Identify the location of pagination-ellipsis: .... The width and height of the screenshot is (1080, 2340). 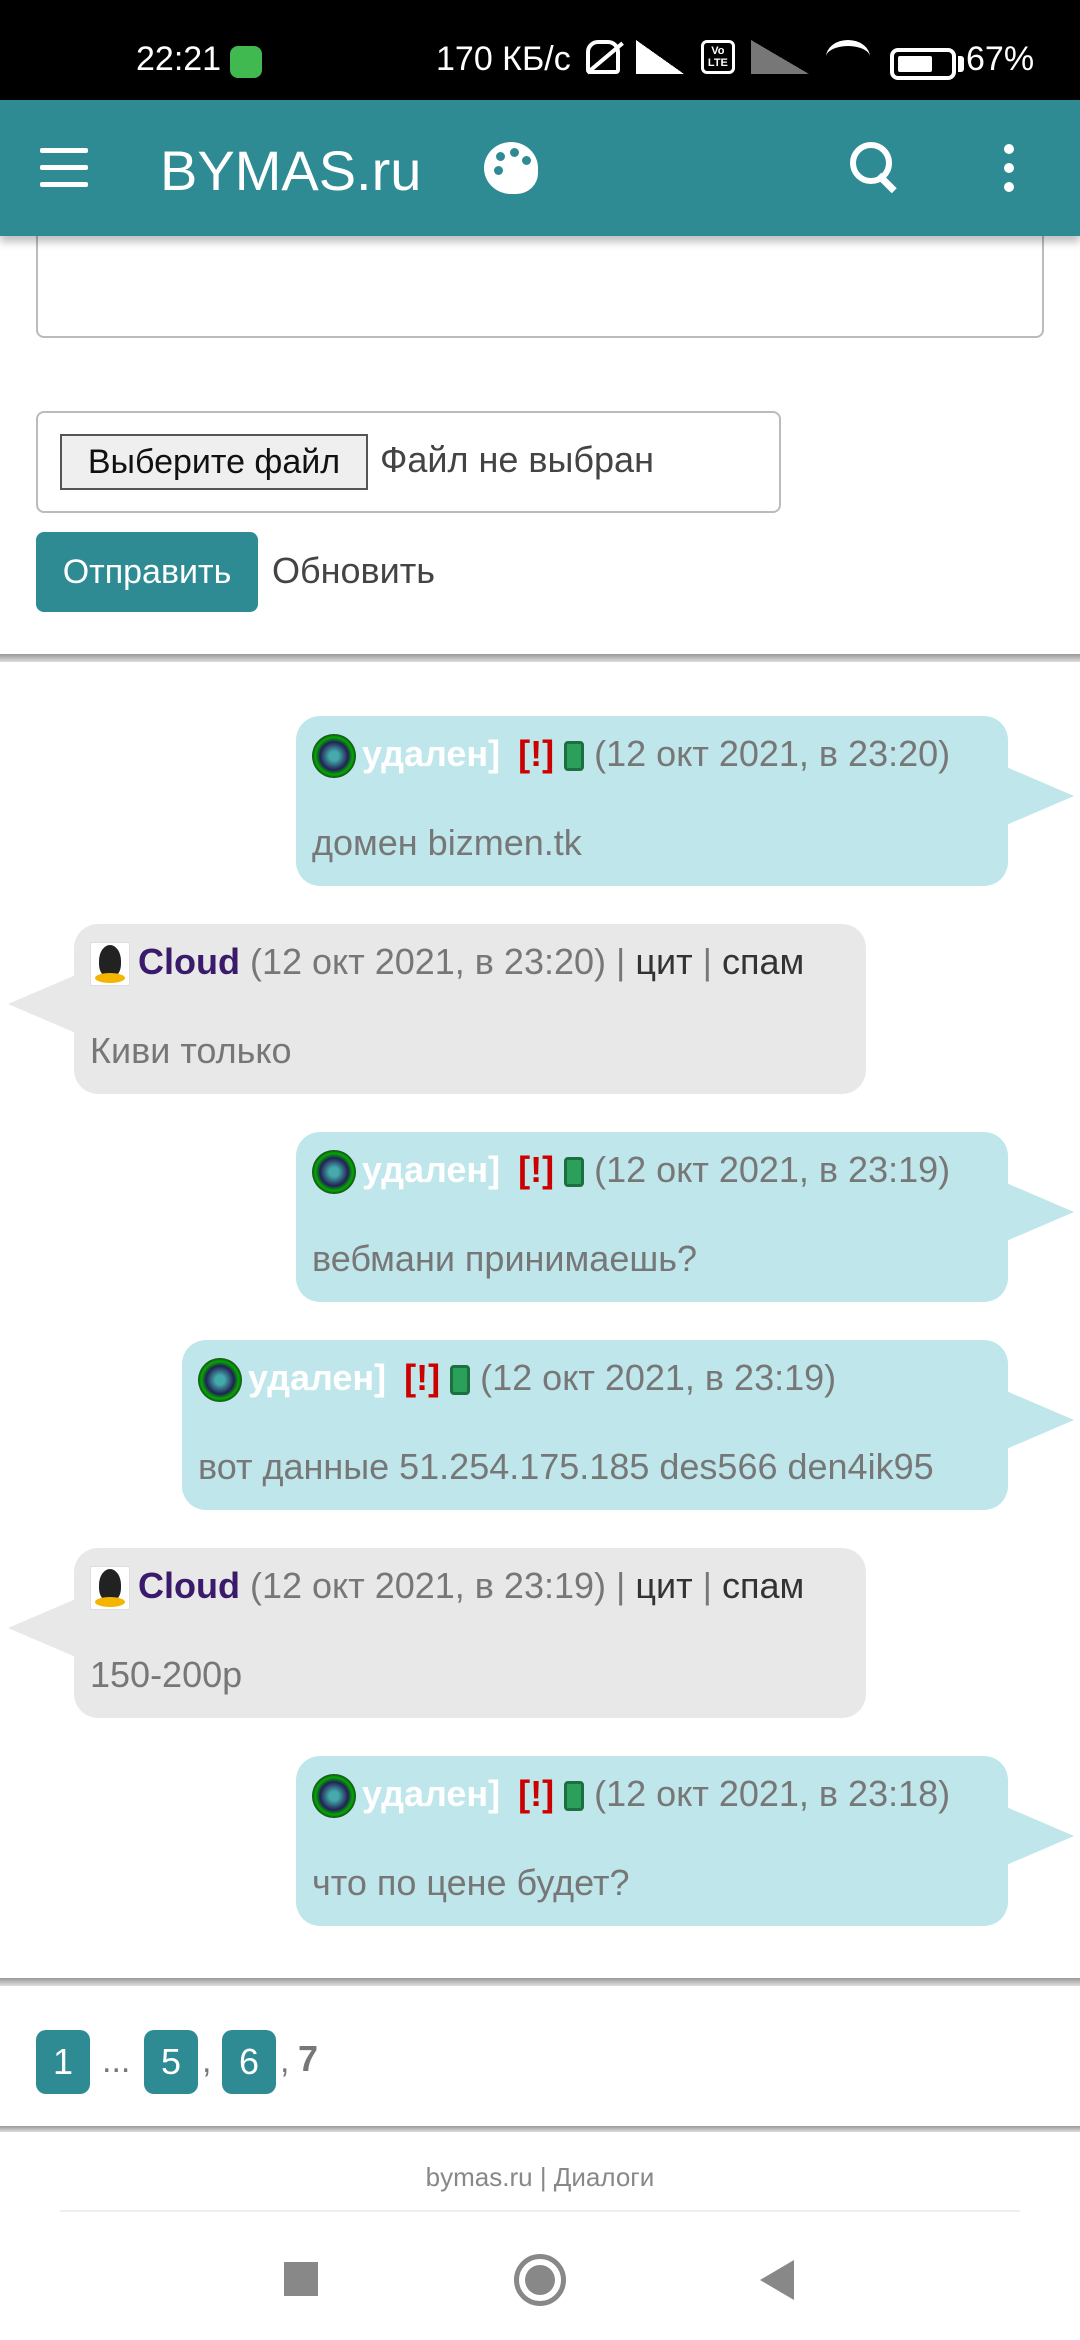
(116, 2061).